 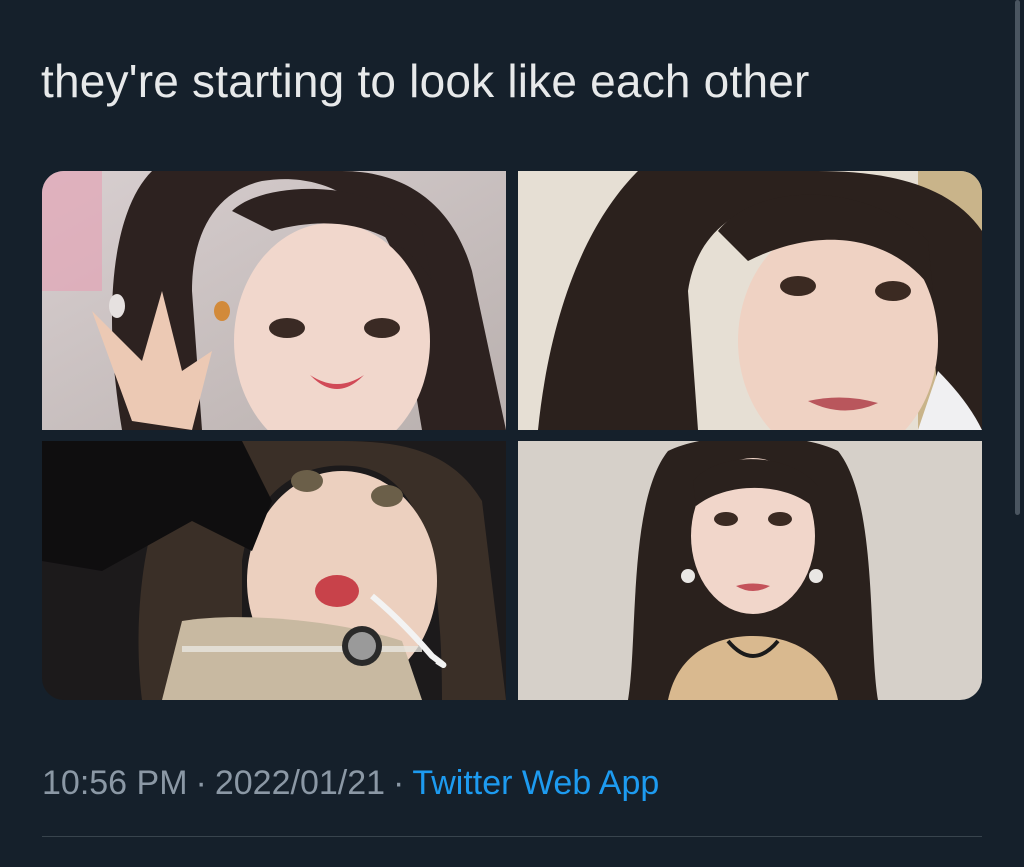 I want to click on divider, so click(x=512, y=836).